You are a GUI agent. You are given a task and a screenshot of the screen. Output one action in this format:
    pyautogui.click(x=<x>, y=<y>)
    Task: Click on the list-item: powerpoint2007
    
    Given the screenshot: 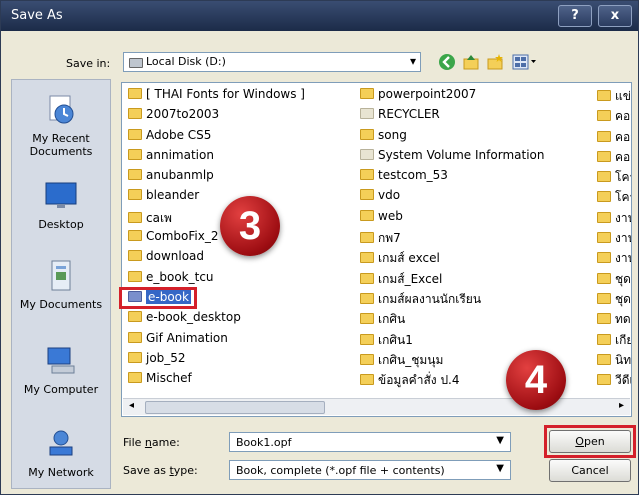 What is the action you would take?
    pyautogui.click(x=452, y=97)
    